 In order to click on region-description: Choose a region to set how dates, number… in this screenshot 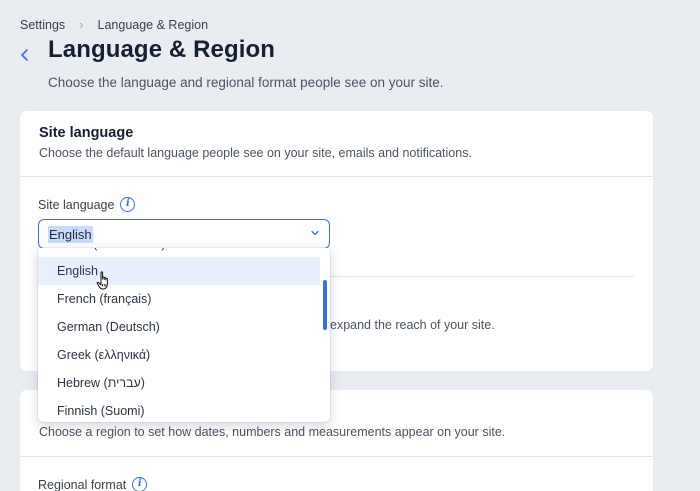, I will do `click(272, 432)`.